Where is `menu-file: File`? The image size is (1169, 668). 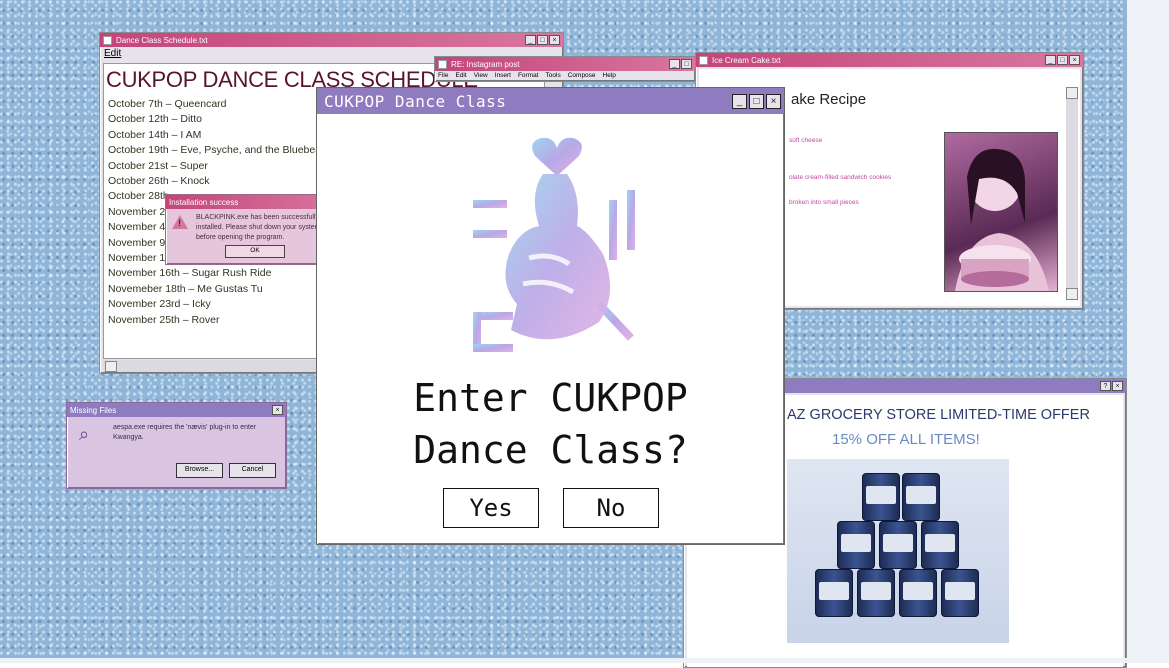 menu-file: File is located at coordinates (443, 75).